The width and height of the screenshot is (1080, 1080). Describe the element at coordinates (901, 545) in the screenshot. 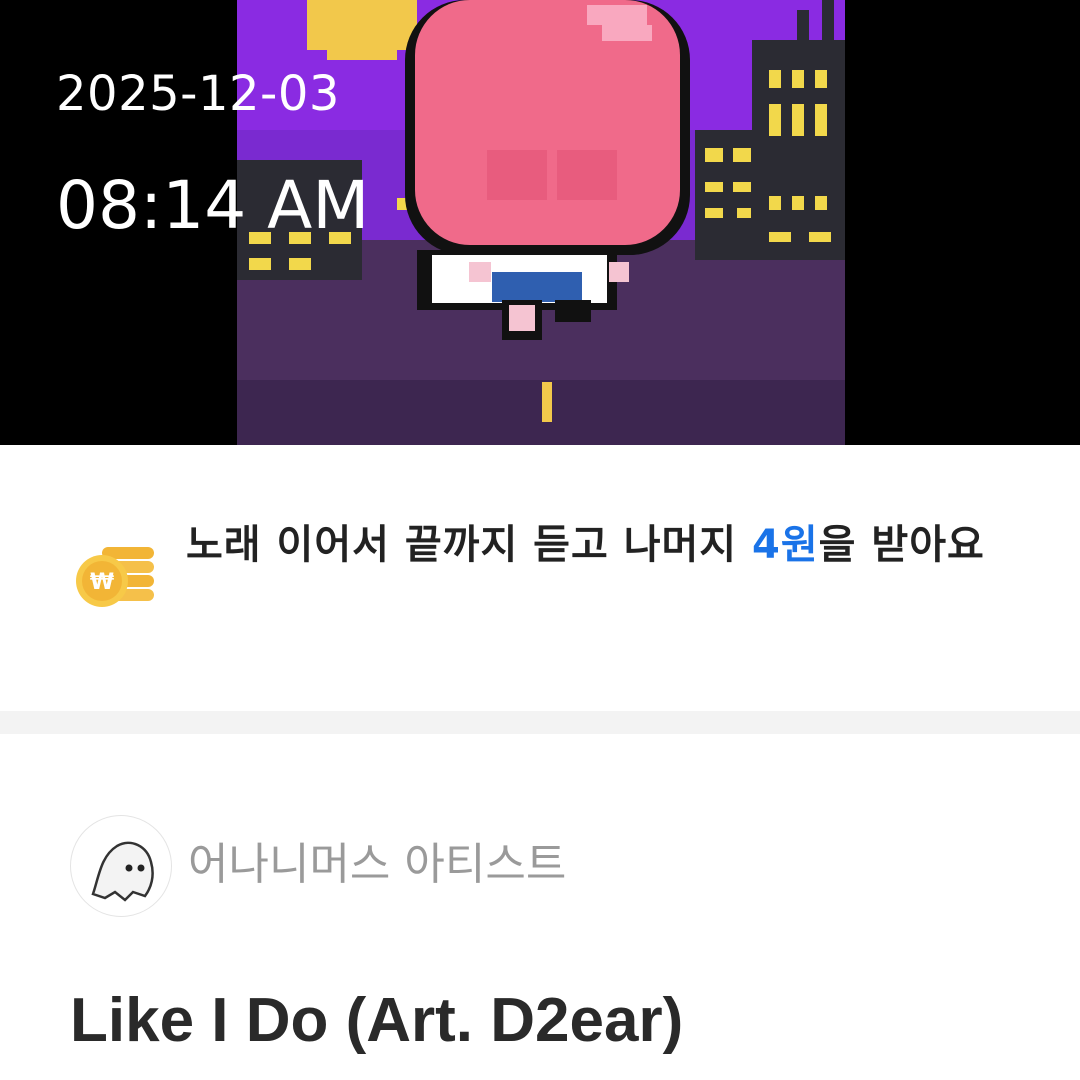

I see `reward-text-after: 을 받아요` at that location.